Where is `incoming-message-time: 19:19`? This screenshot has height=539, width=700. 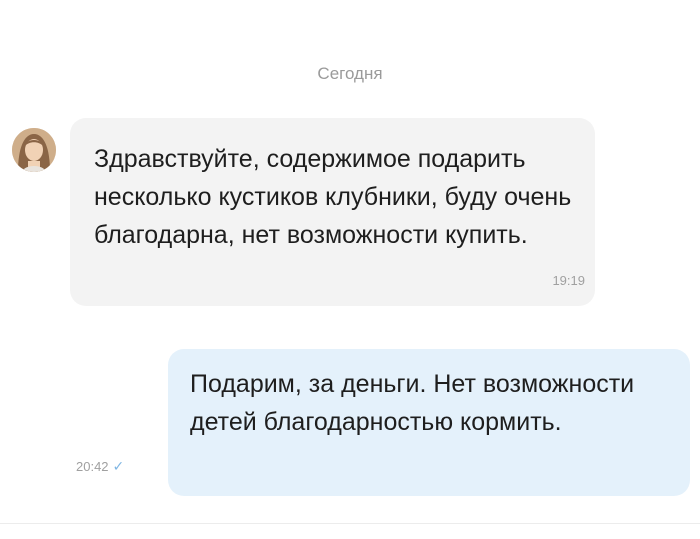
incoming-message-time: 19:19 is located at coordinates (568, 280).